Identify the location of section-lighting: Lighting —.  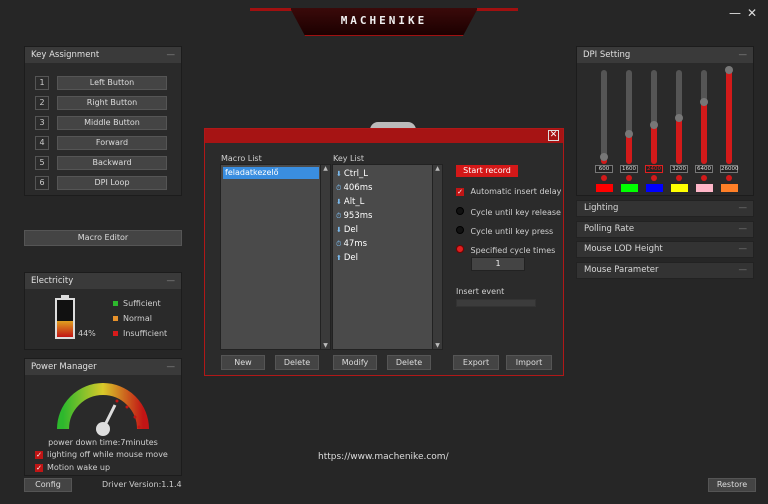
(665, 208).